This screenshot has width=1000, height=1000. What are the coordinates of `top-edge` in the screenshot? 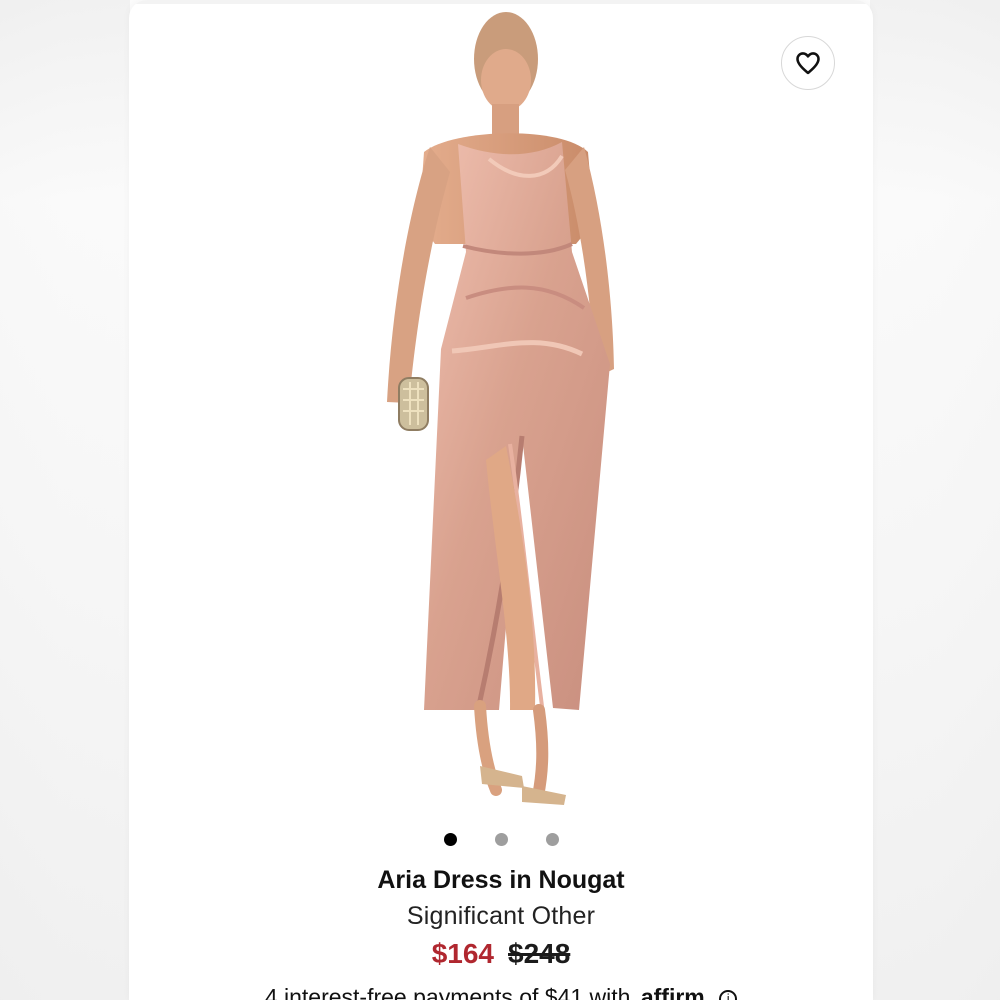 It's located at (501, 2).